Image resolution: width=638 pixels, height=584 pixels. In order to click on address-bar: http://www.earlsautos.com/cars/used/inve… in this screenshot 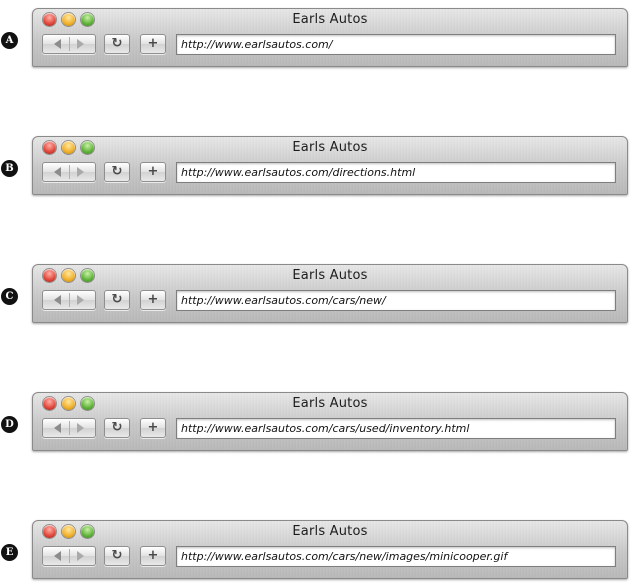, I will do `click(396, 428)`.